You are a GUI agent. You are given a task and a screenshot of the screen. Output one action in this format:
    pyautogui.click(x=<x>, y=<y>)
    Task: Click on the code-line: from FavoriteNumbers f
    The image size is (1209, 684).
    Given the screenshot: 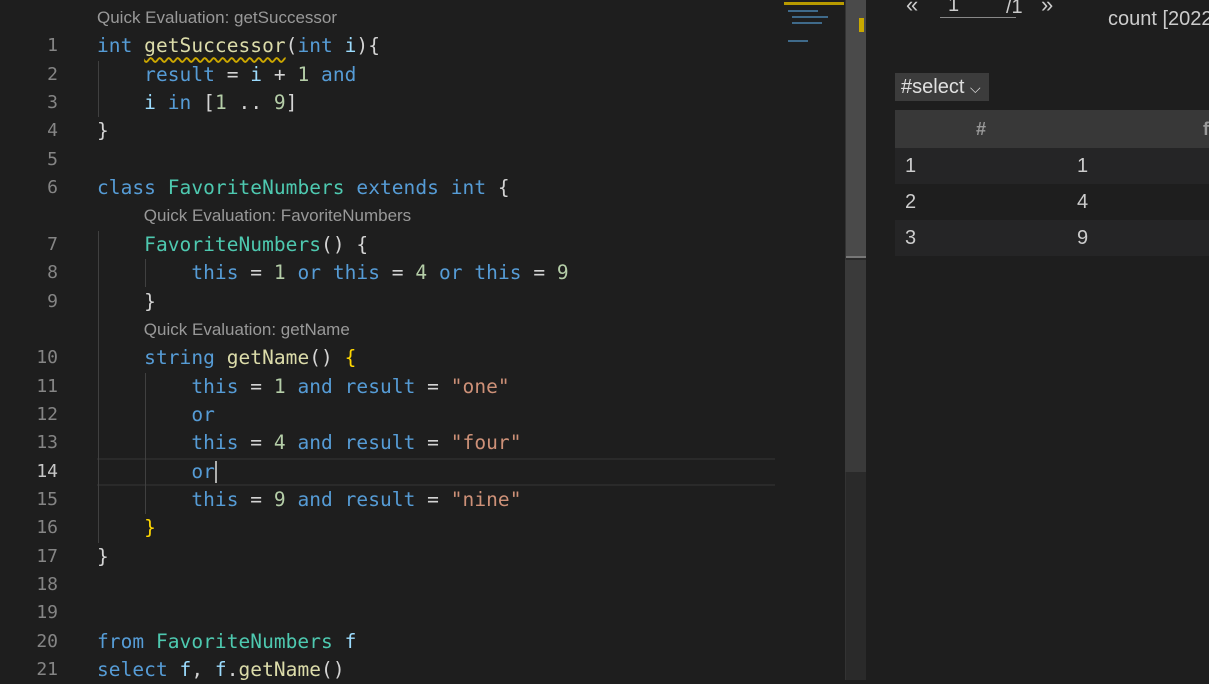 What is the action you would take?
    pyautogui.click(x=226, y=642)
    